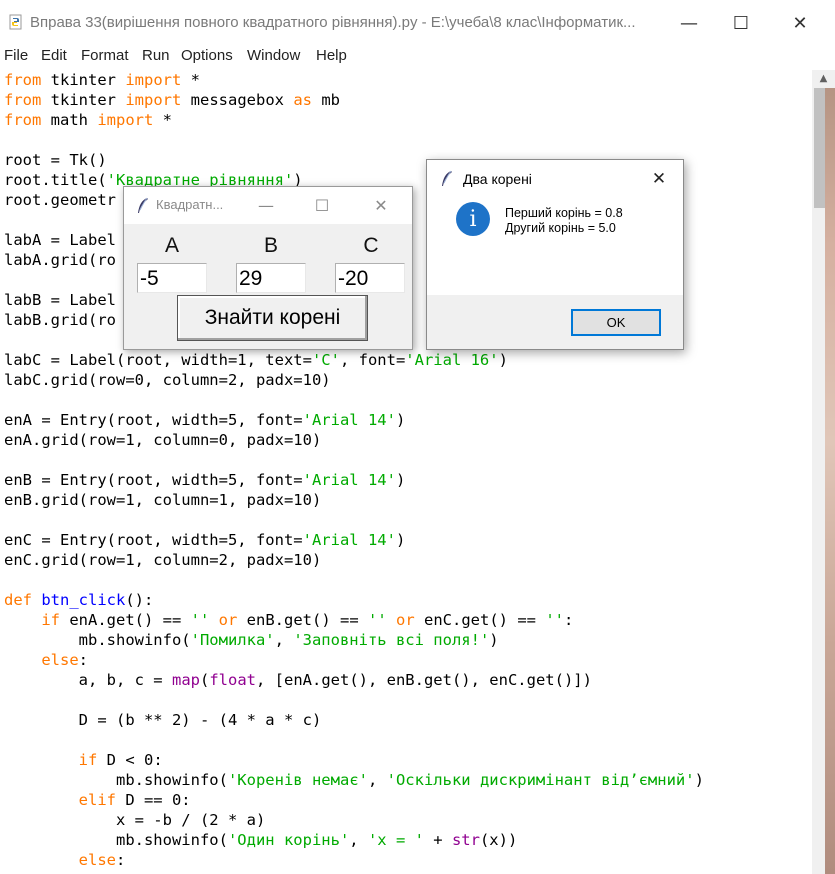 The height and width of the screenshot is (874, 835). What do you see at coordinates (163, 560) in the screenshot?
I see `code-token: enC.grid(row=1, column=2, padx=10)` at bounding box center [163, 560].